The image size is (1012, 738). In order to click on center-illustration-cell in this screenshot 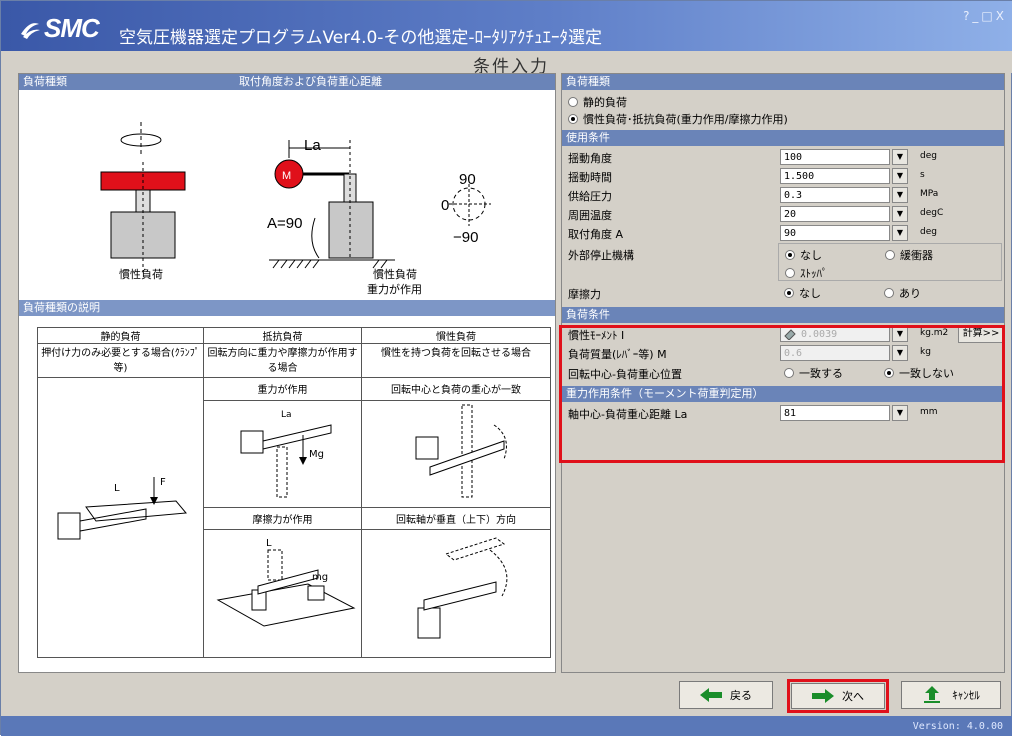, I will do `click(456, 453)`.